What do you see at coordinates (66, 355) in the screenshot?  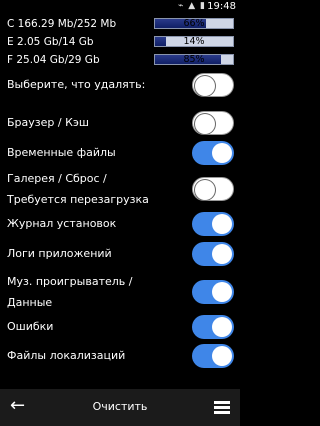 I see `option-label: Файлы локализаций` at bounding box center [66, 355].